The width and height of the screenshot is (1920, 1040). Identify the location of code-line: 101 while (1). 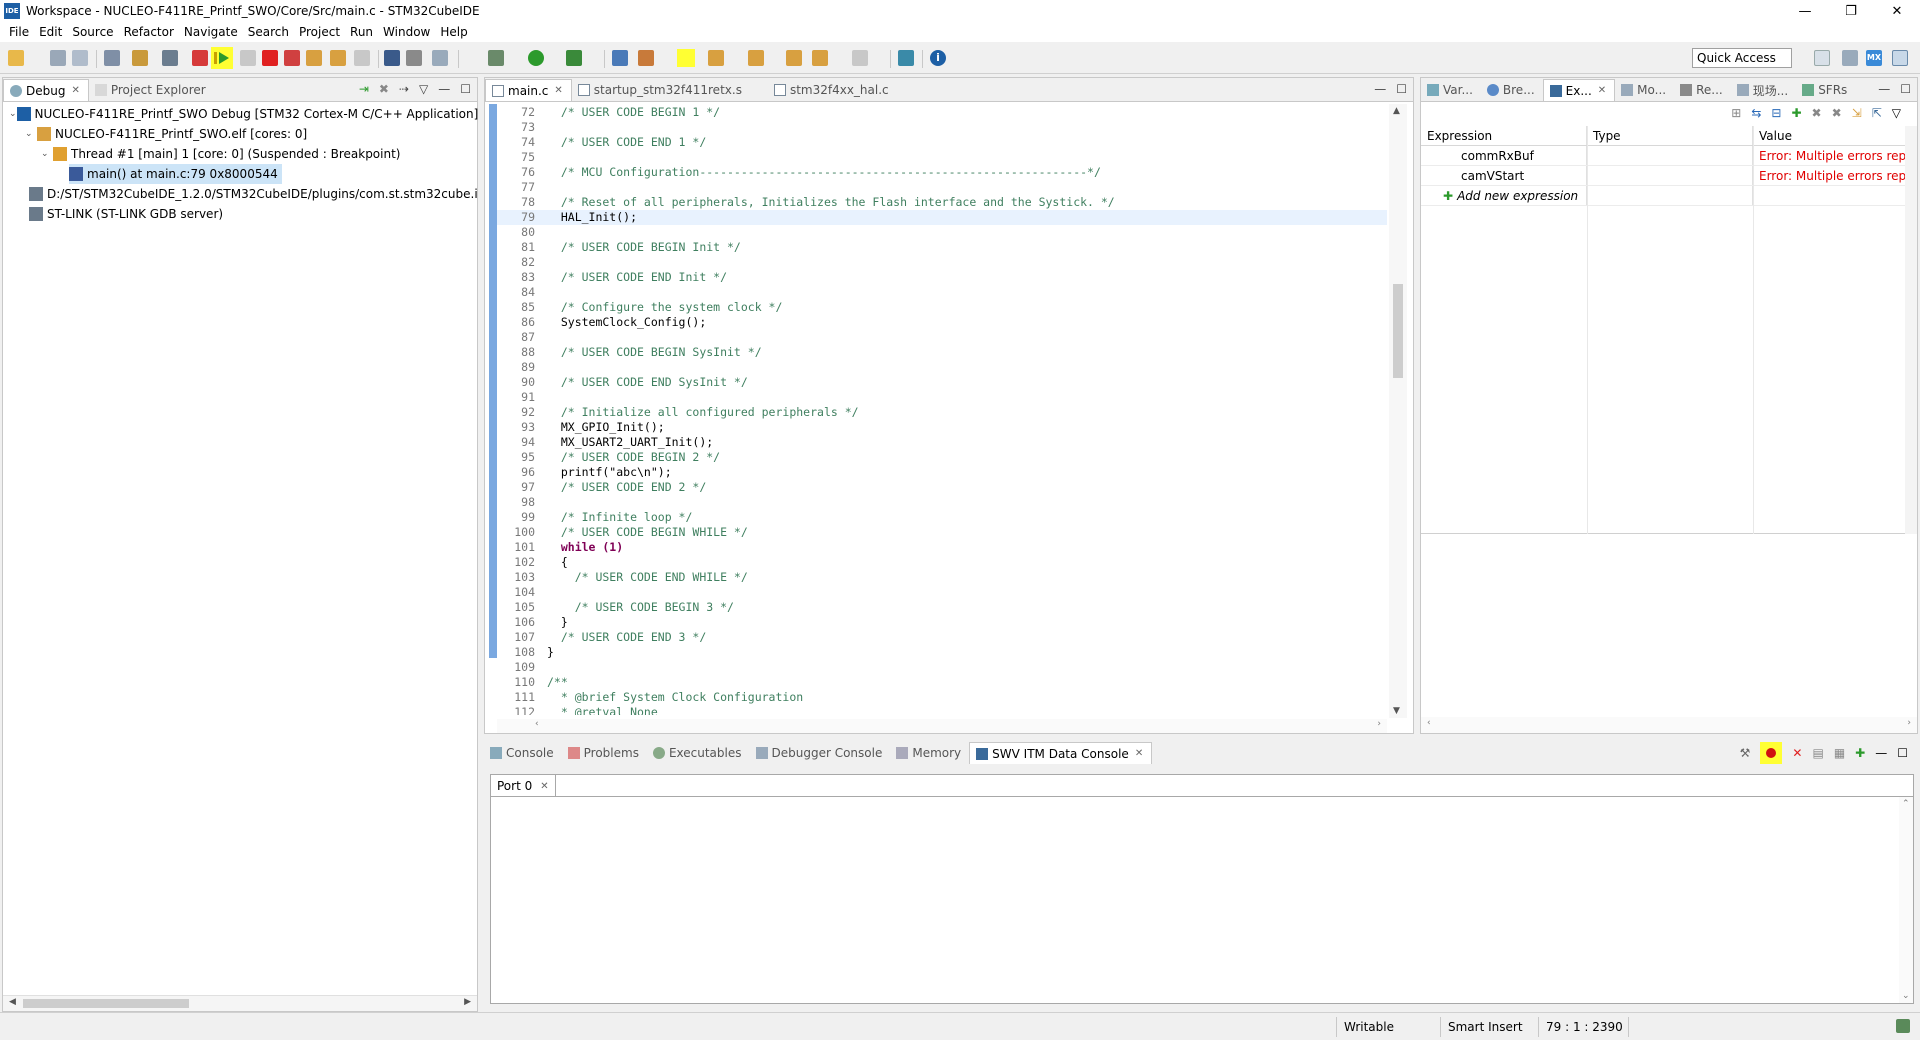
(942, 547).